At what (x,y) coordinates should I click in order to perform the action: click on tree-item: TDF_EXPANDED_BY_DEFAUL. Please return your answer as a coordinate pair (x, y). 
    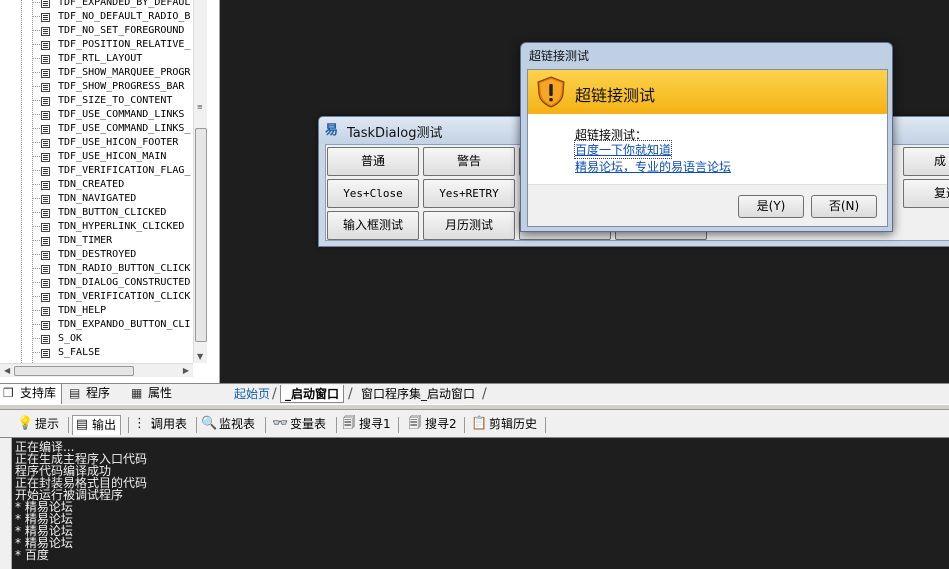
    Looking at the image, I should click on (96, 5).